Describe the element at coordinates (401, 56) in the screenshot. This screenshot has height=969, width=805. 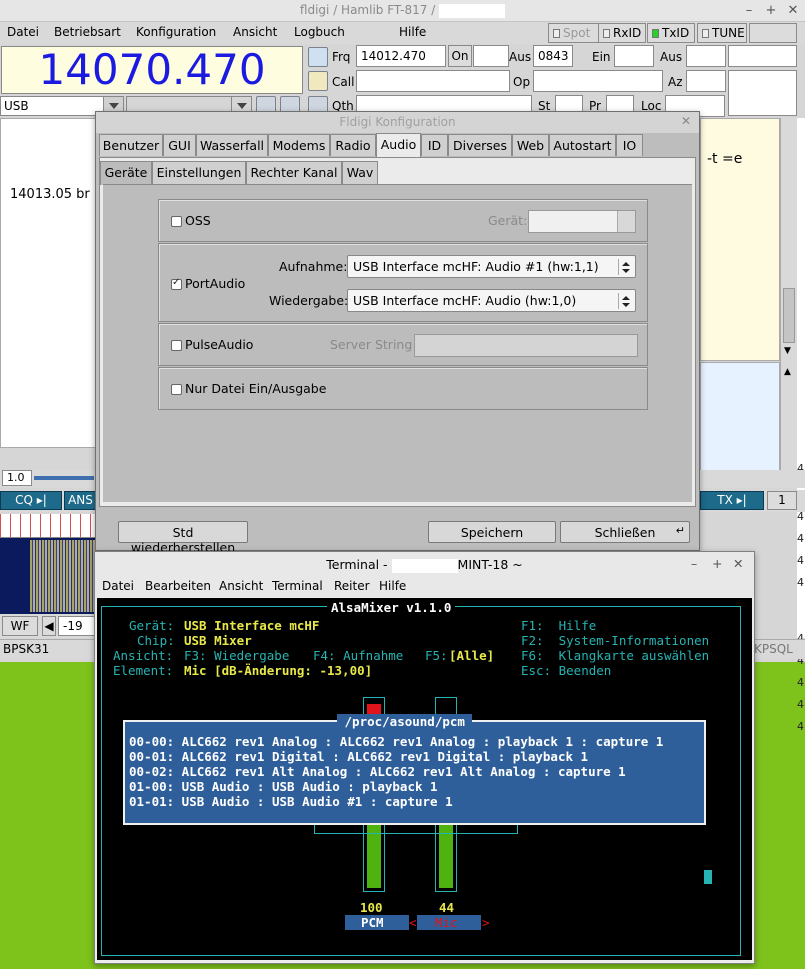
I see `frq-input: 14012.470` at that location.